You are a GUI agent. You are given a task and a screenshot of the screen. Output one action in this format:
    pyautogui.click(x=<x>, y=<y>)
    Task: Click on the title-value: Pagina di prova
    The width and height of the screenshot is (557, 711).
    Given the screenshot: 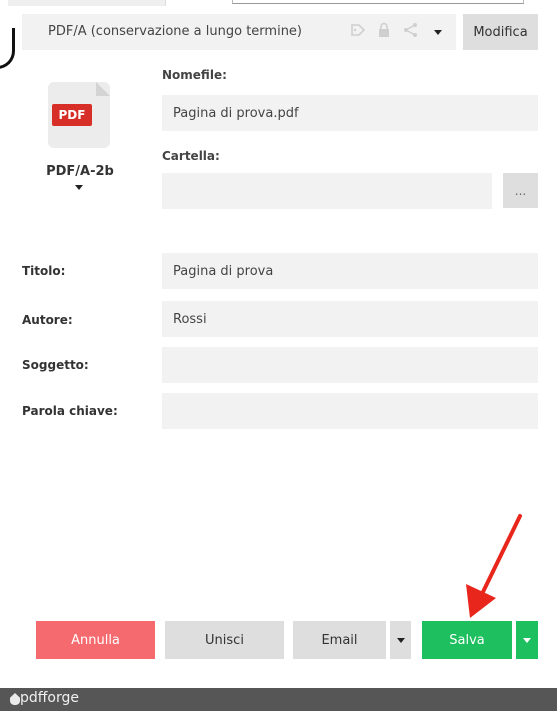 What is the action you would take?
    pyautogui.click(x=223, y=271)
    